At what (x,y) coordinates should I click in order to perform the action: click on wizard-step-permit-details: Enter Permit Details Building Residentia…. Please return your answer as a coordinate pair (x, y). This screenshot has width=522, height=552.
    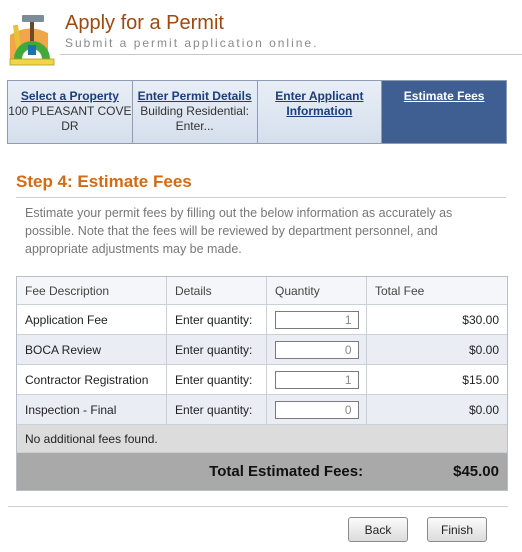
    Looking at the image, I should click on (195, 112).